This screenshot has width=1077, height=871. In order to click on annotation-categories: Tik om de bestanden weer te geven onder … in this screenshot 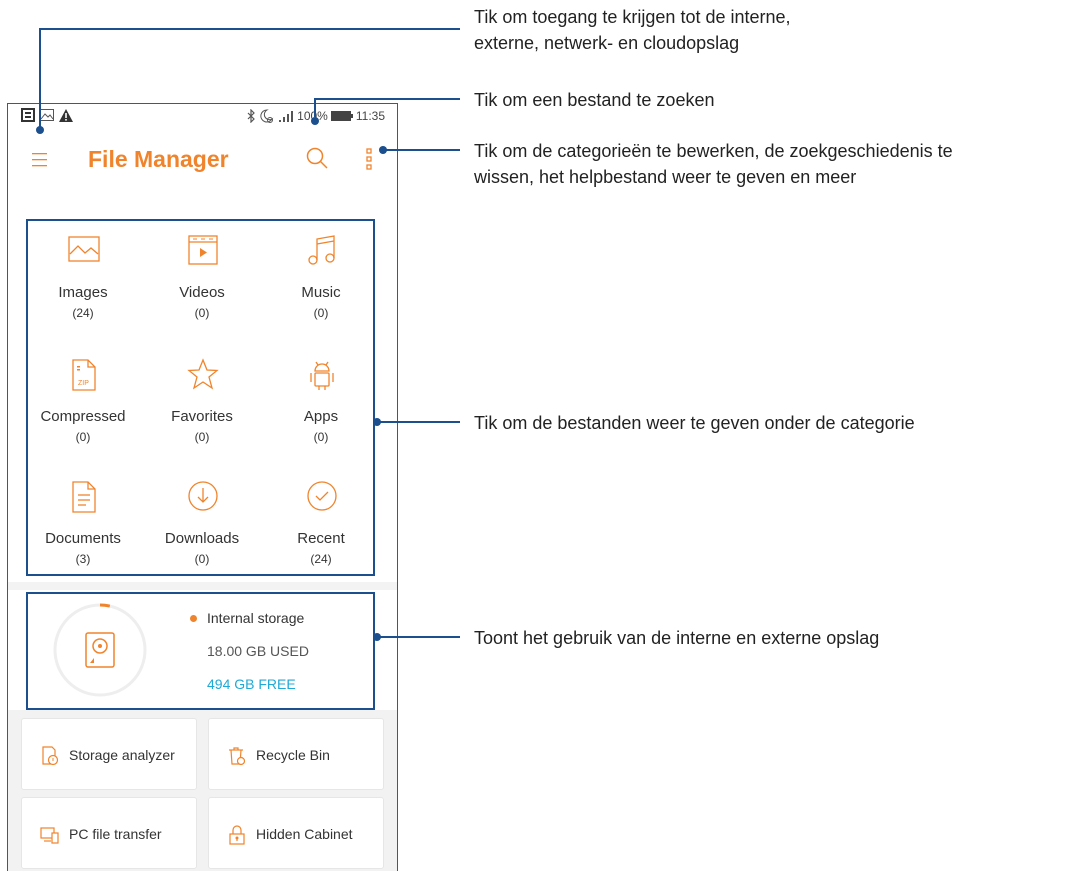, I will do `click(694, 423)`.